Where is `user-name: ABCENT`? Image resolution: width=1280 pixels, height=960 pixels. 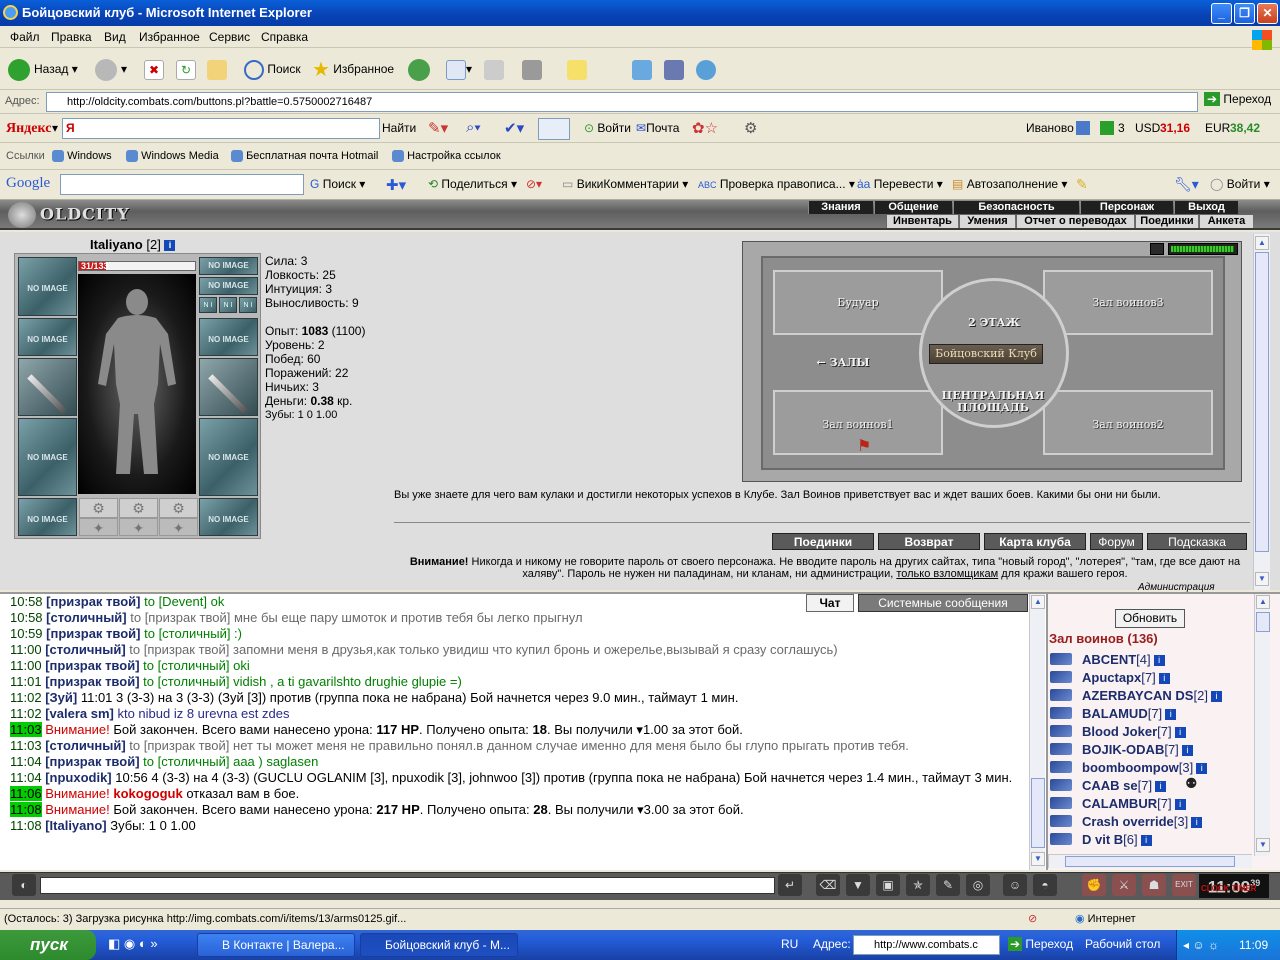
user-name: ABCENT is located at coordinates (1109, 659).